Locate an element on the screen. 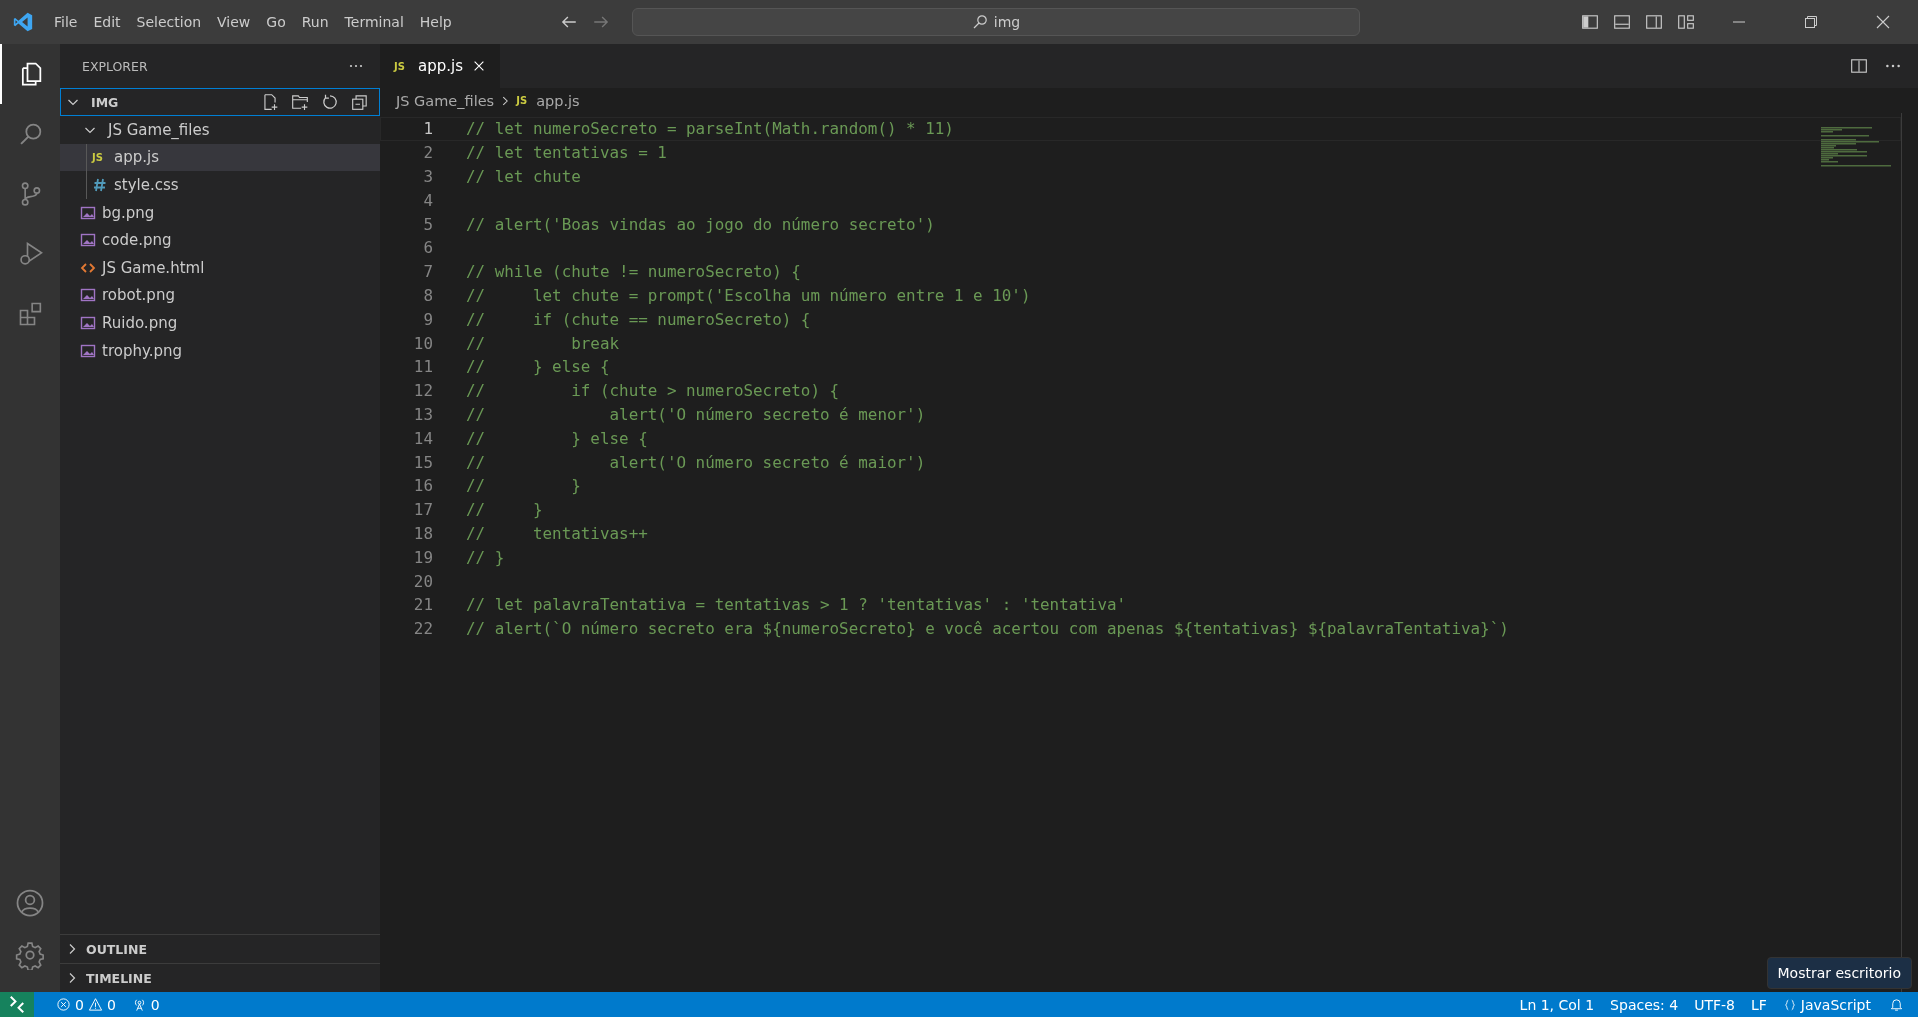  sidebar-layout-icon is located at coordinates (1590, 22).